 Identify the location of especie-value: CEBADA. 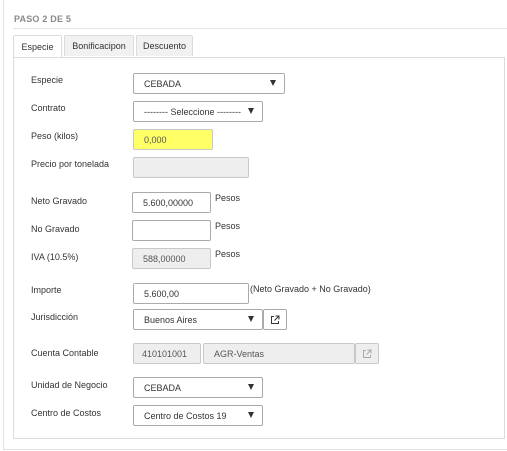
(163, 83).